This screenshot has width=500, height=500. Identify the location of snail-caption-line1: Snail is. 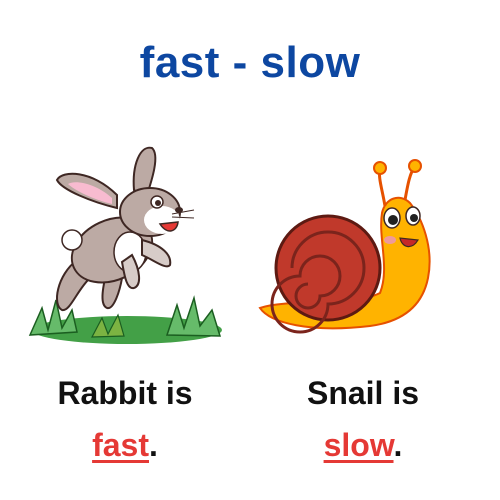
(363, 393).